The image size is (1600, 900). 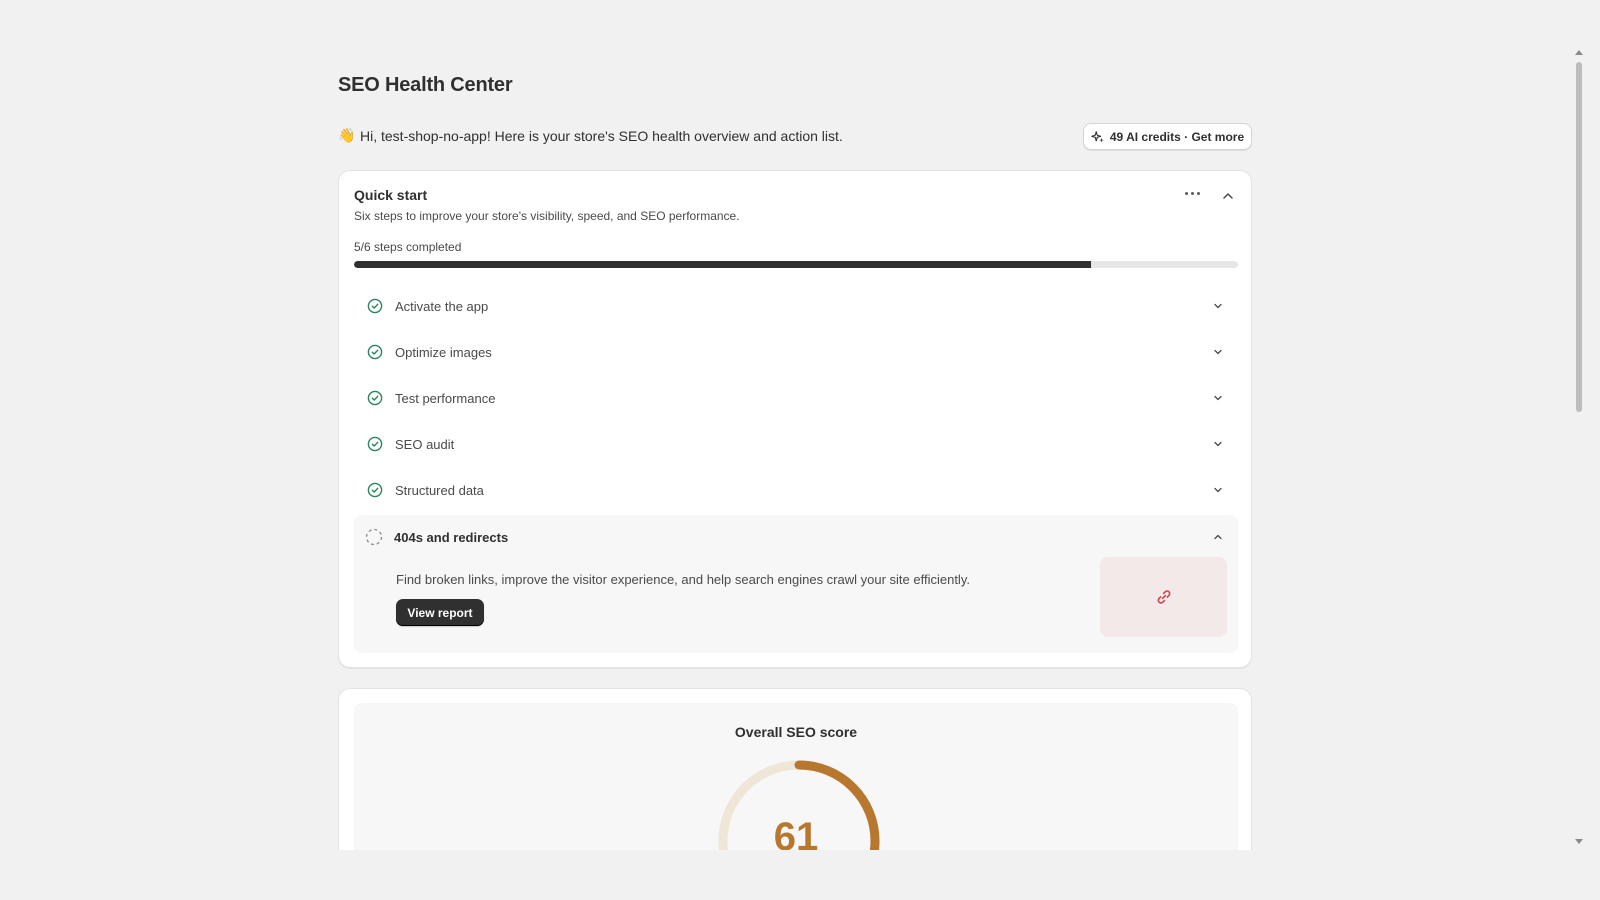 I want to click on step-row: Optimize images, so click(x=796, y=352).